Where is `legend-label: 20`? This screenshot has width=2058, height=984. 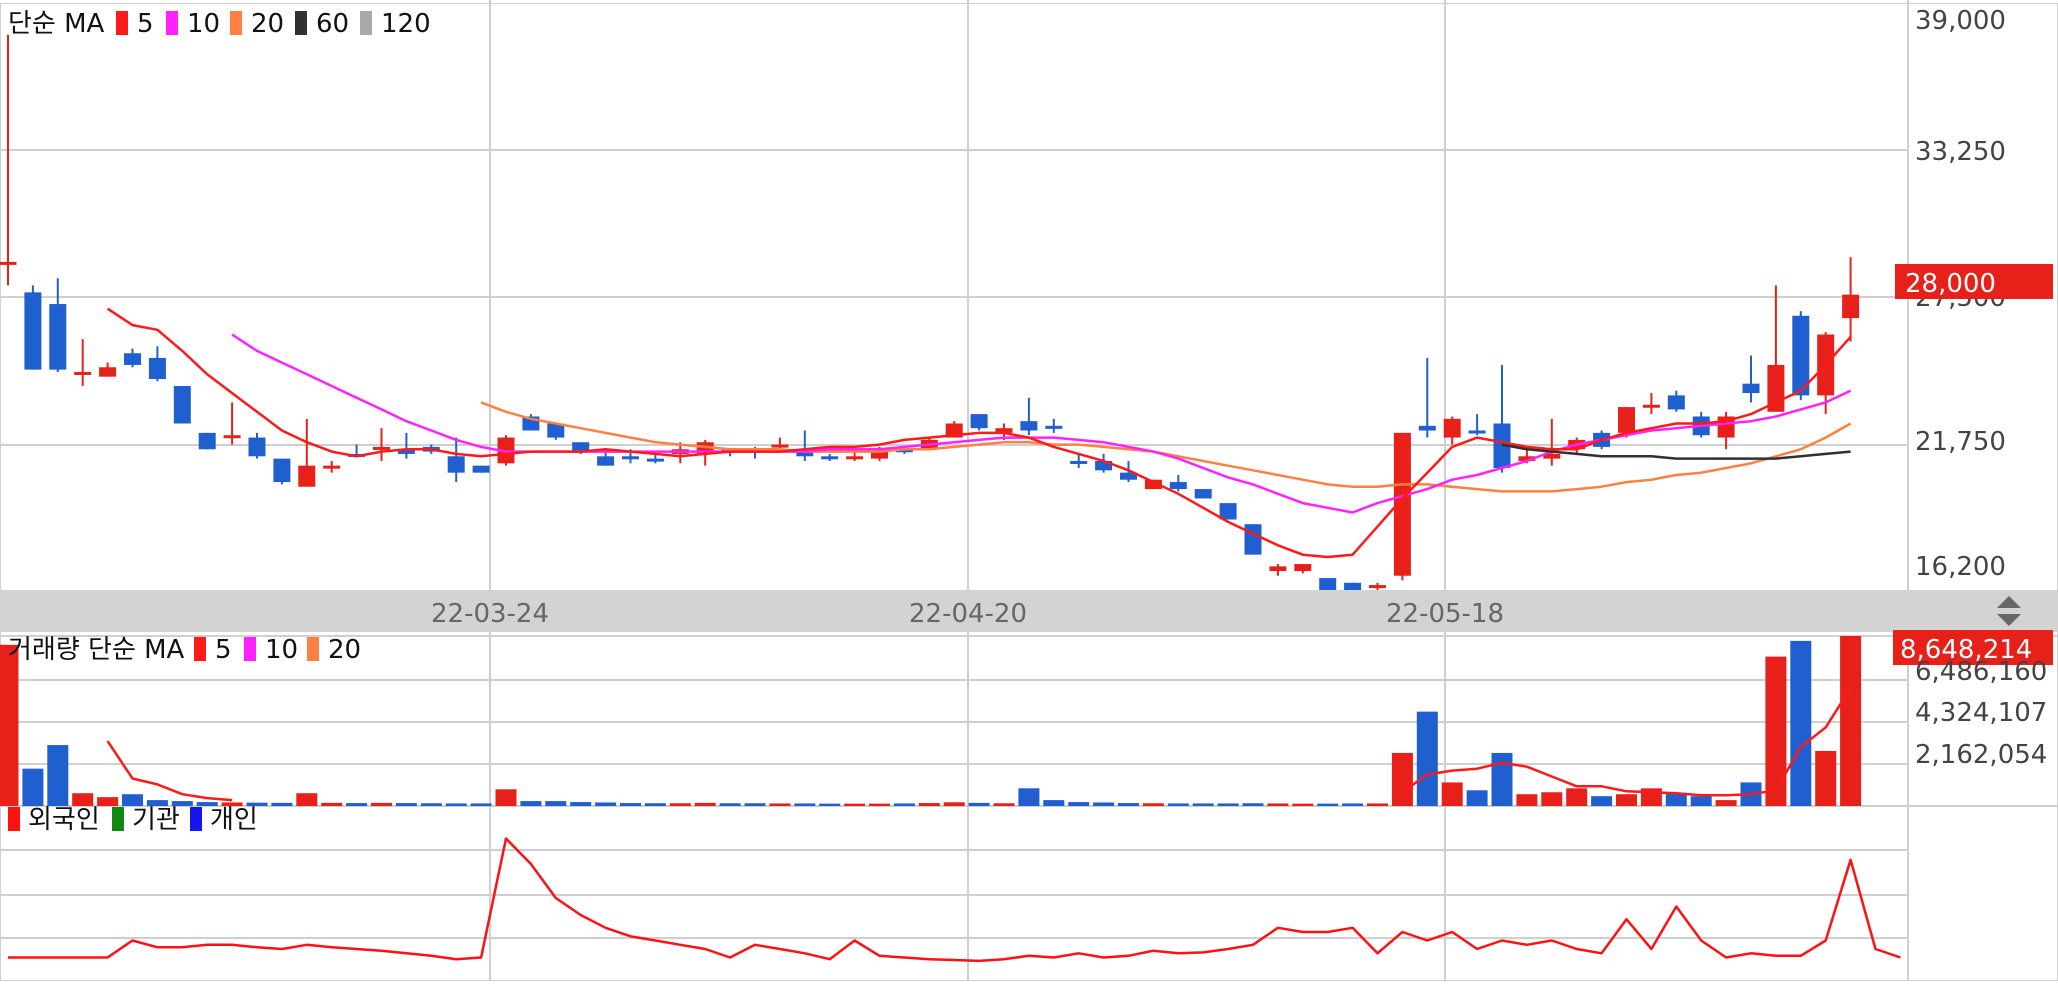
legend-label: 20 is located at coordinates (267, 24).